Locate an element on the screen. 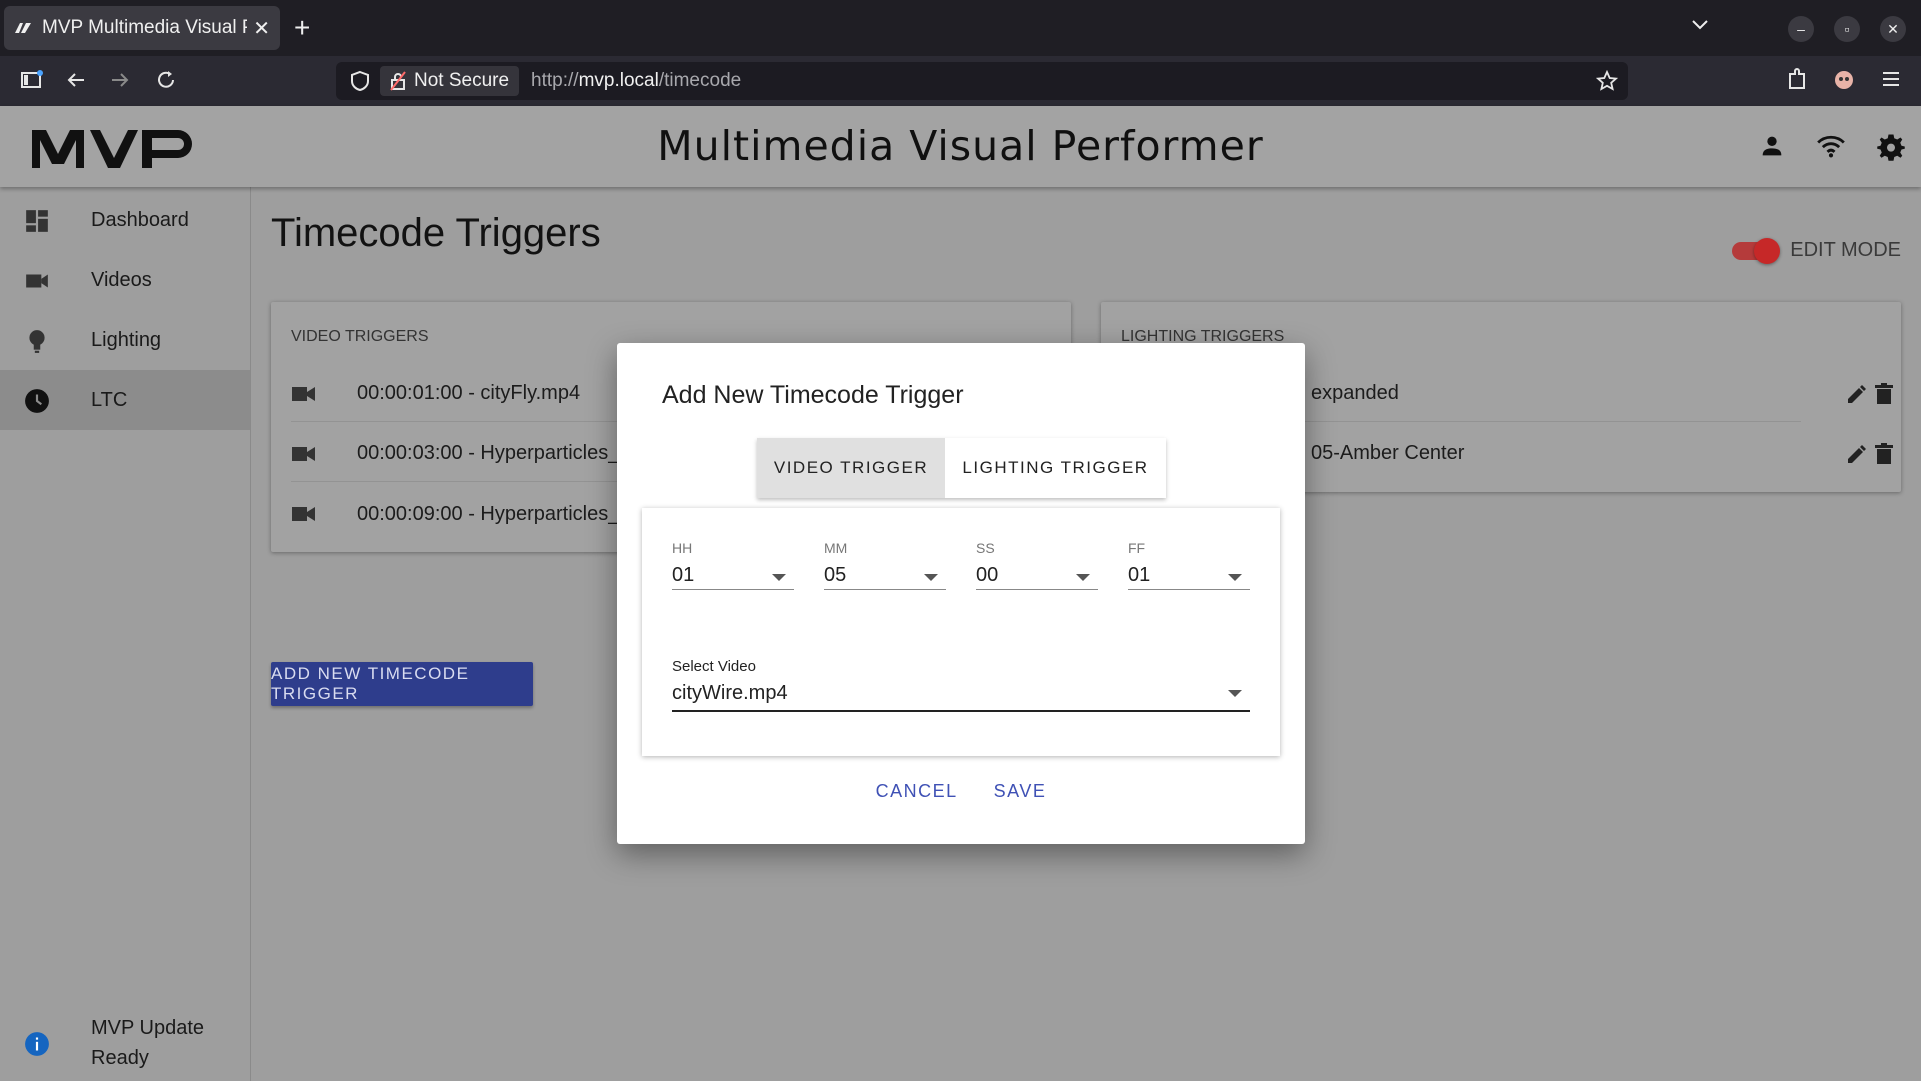 The image size is (1921, 1081). minutes-select: MM 05 is located at coordinates (885, 560).